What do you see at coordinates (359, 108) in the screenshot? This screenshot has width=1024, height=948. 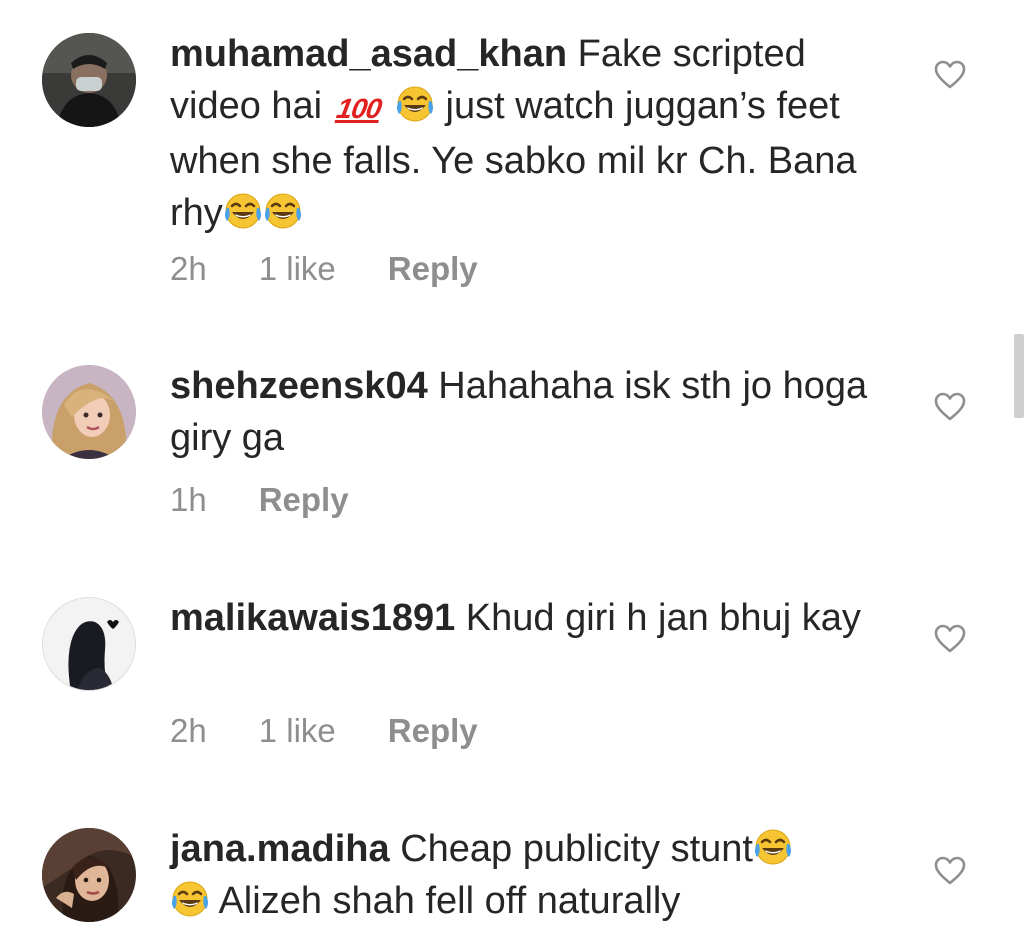 I see `hundred-points-emoji: 100` at bounding box center [359, 108].